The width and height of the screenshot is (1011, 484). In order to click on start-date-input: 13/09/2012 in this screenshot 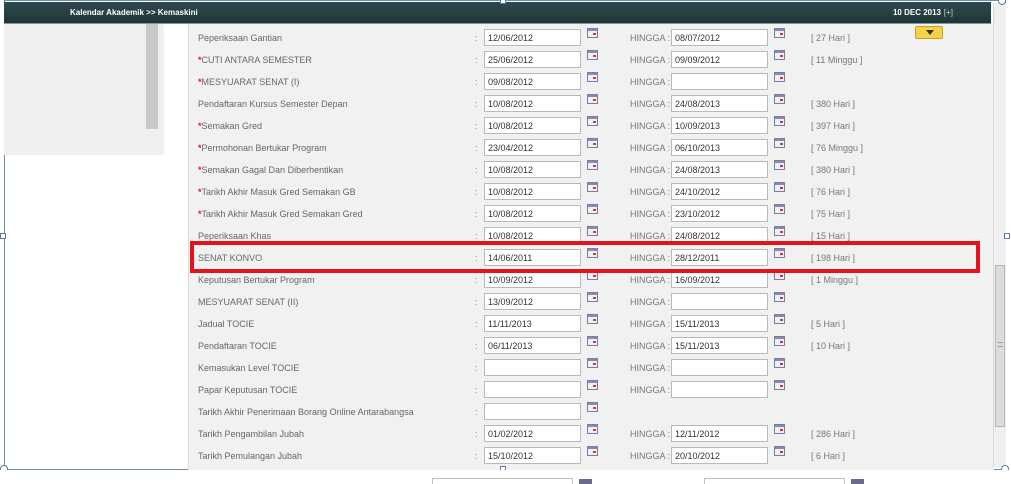, I will do `click(532, 301)`.